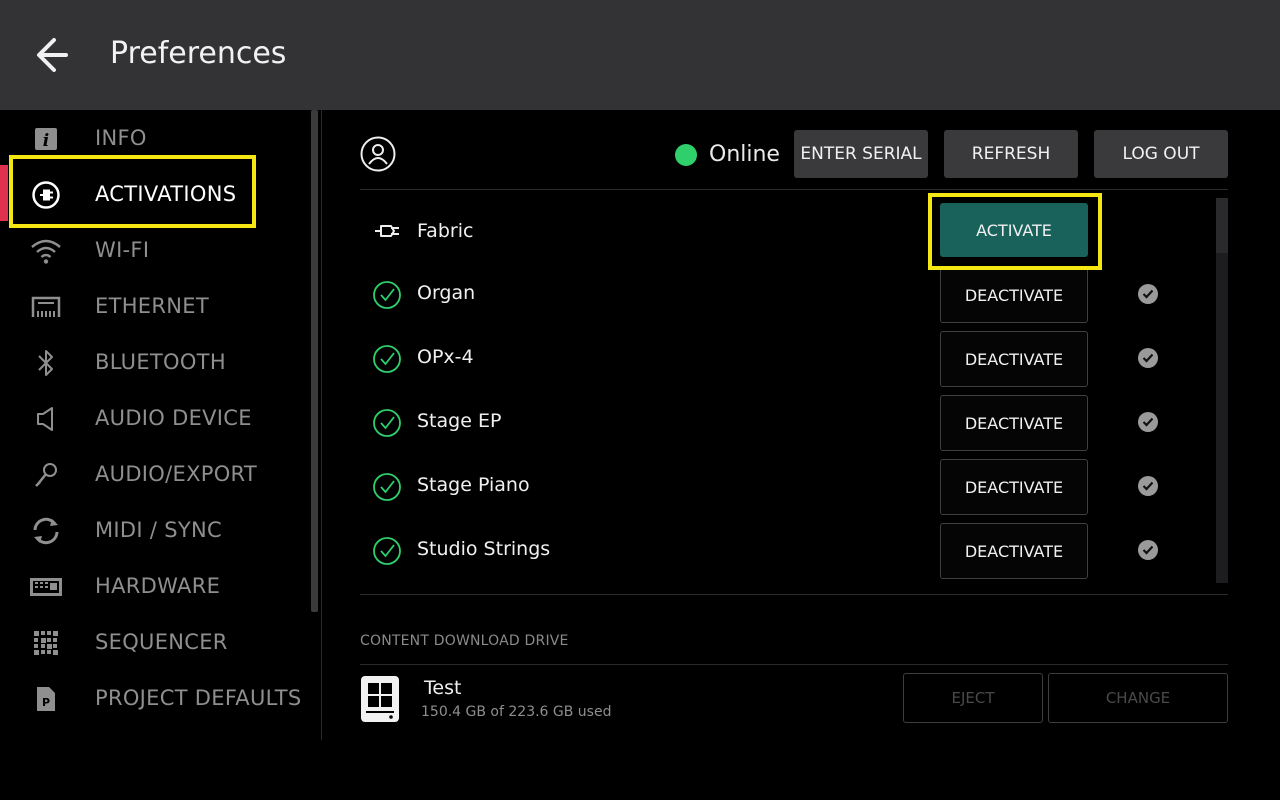 This screenshot has width=1280, height=800. What do you see at coordinates (46, 307) in the screenshot?
I see `ethernet-icon` at bounding box center [46, 307].